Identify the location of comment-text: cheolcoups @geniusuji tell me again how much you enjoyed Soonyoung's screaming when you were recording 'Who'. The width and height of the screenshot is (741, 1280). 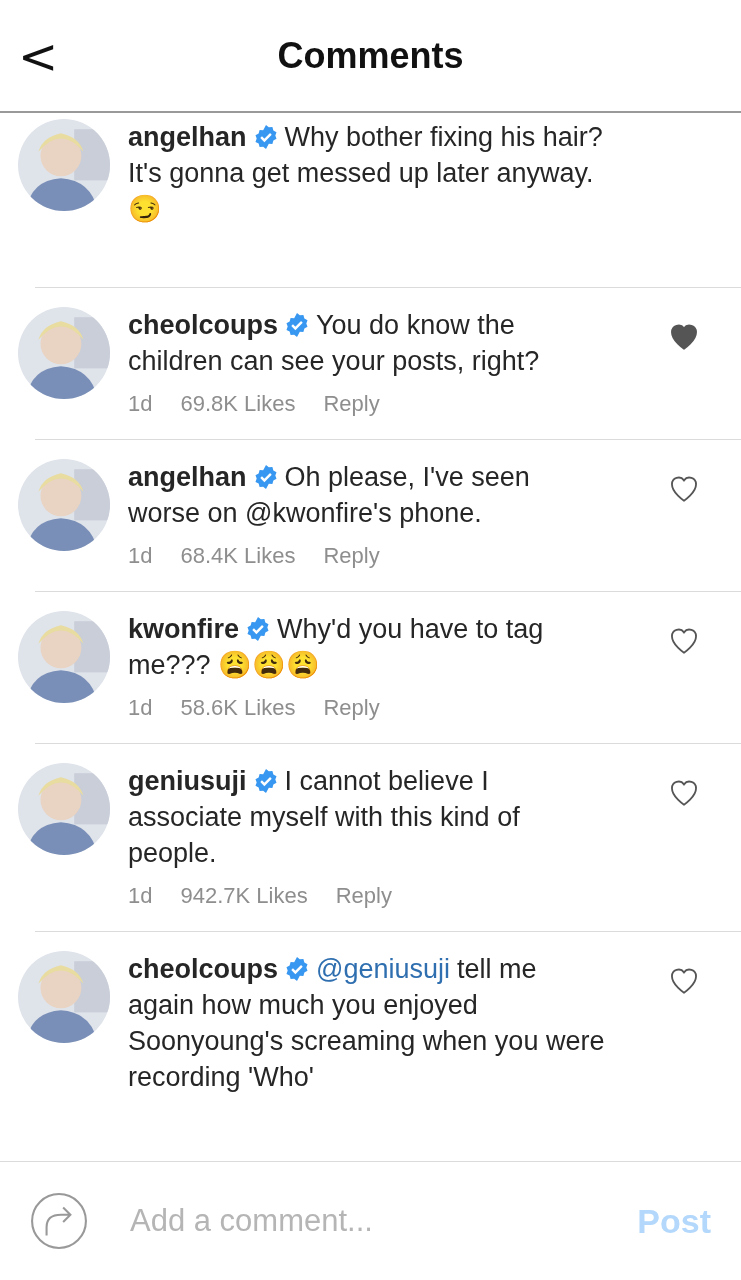
(367, 1023).